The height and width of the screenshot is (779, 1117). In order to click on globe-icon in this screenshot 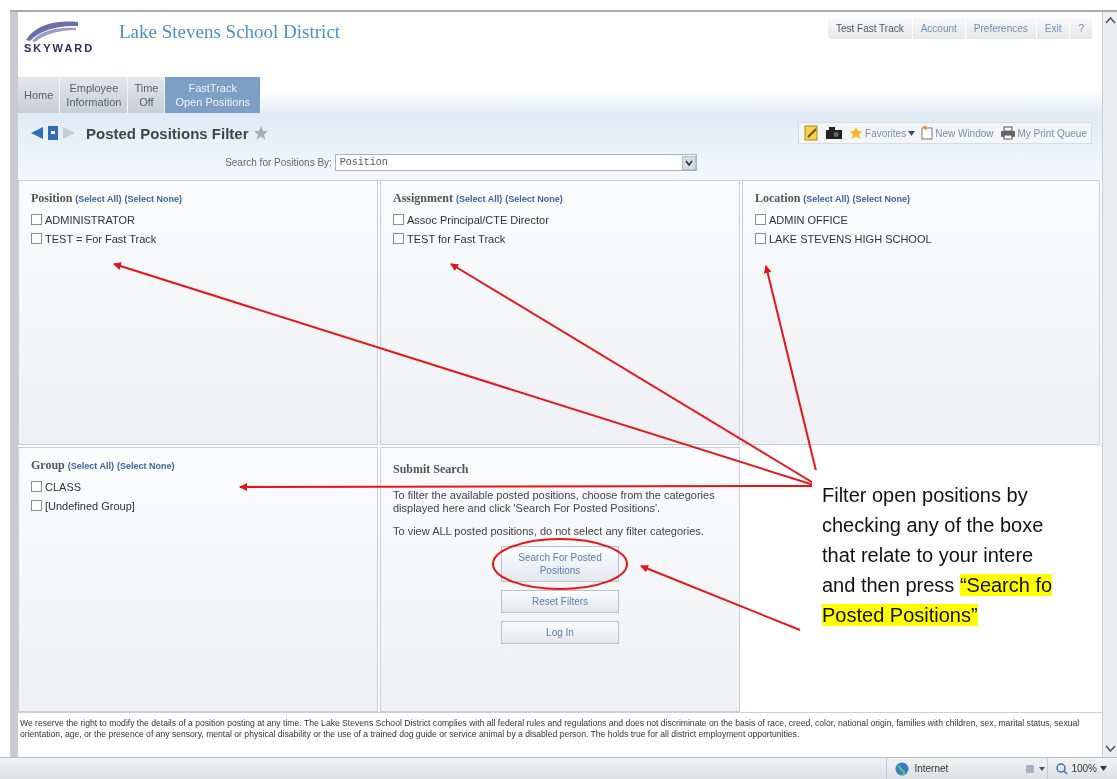, I will do `click(902, 768)`.